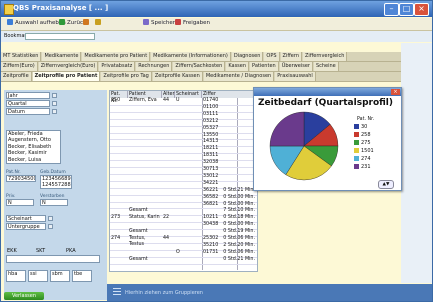  I want to click on cell-ziffer: 14313, so click(219, 142).